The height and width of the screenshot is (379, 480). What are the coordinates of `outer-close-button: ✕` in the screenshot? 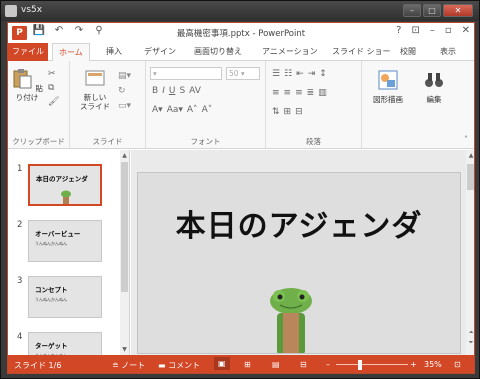 It's located at (458, 10).